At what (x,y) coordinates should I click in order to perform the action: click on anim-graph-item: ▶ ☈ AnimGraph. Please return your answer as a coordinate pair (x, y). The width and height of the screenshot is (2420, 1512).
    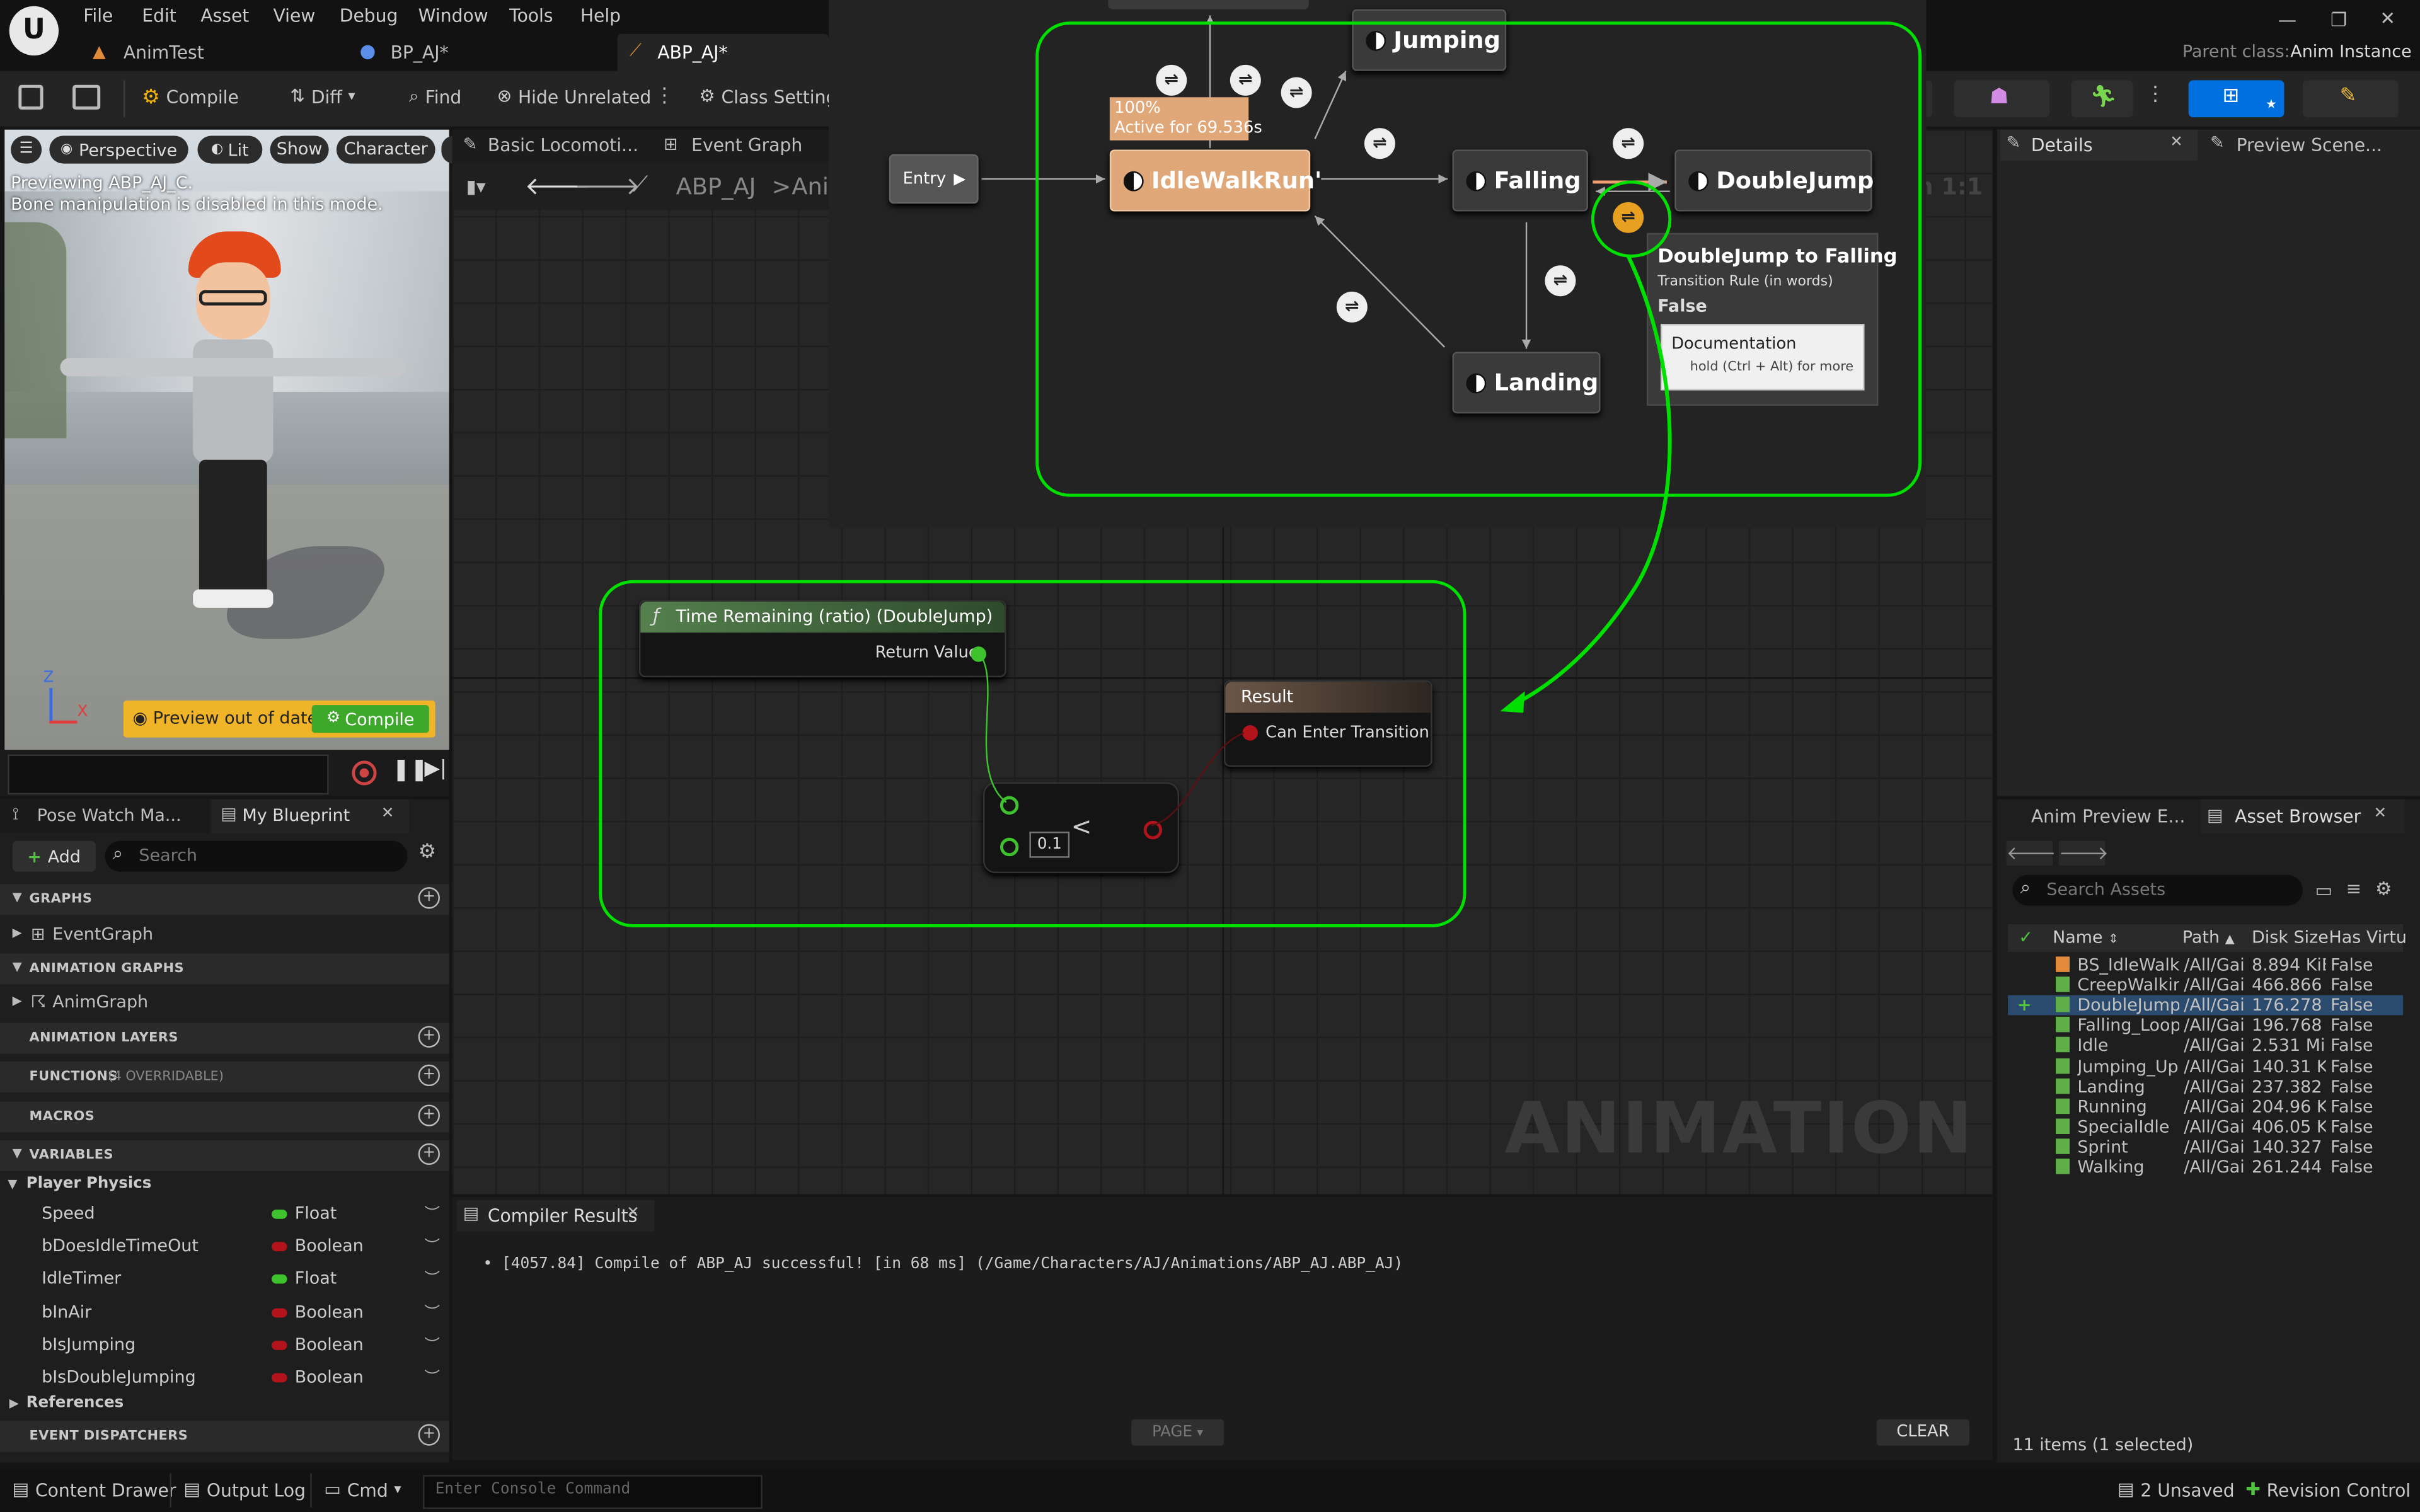
    Looking at the image, I should click on (224, 1003).